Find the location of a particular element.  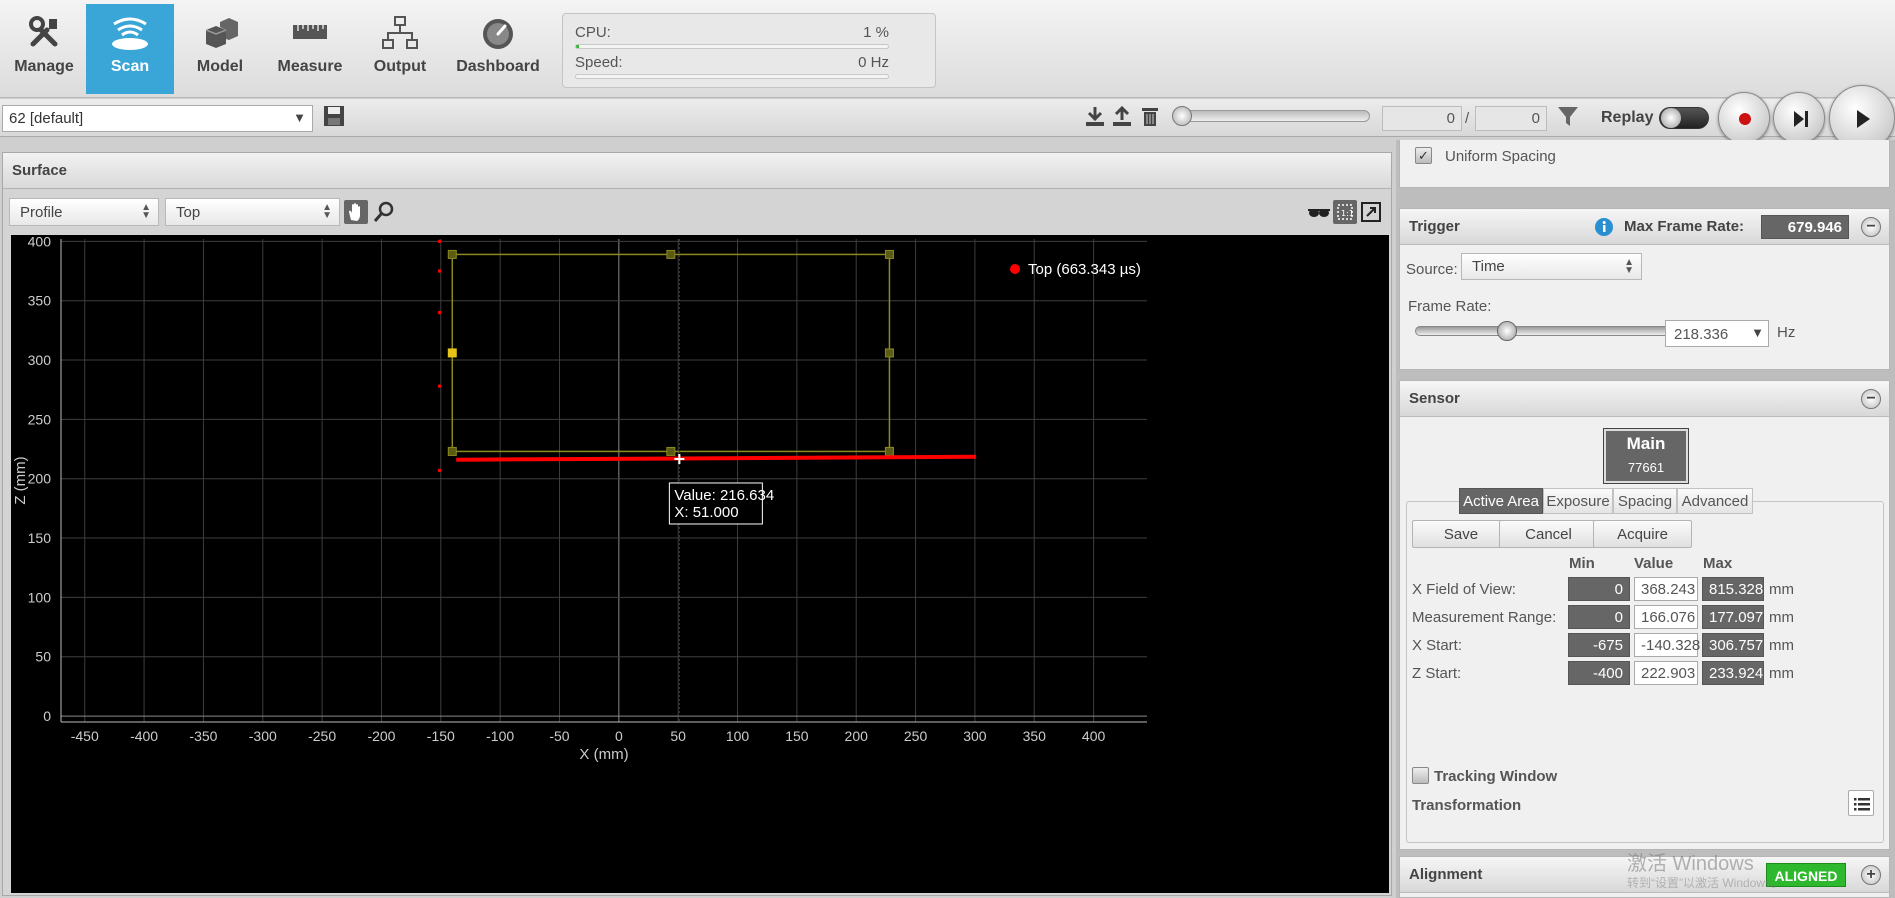

sensor-row-label: X Start: is located at coordinates (1437, 645).